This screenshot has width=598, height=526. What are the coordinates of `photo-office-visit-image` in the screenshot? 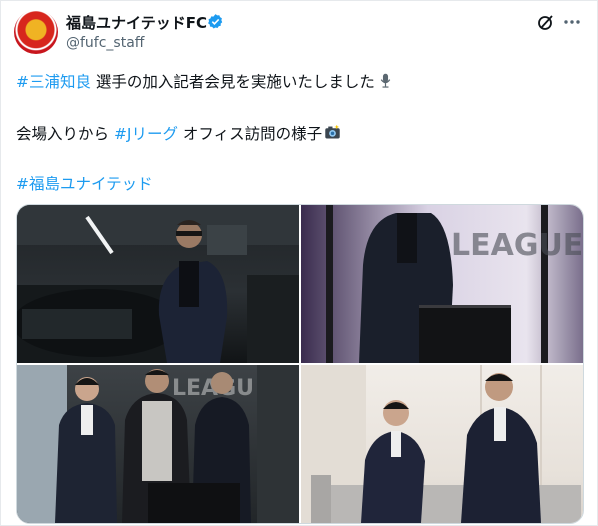 It's located at (441, 444).